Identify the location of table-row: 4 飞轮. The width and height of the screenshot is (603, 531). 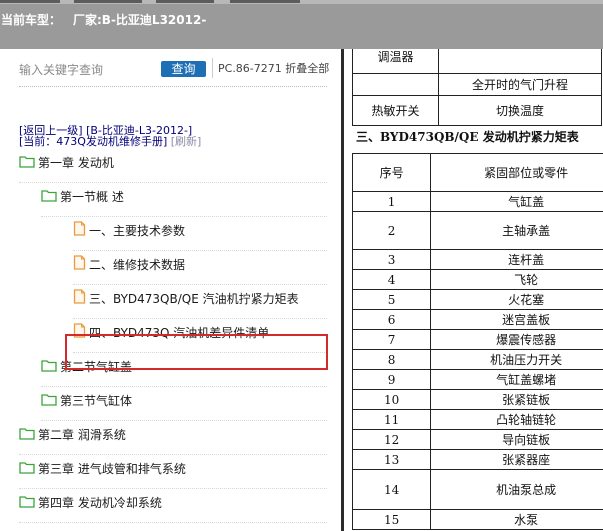
(477, 279).